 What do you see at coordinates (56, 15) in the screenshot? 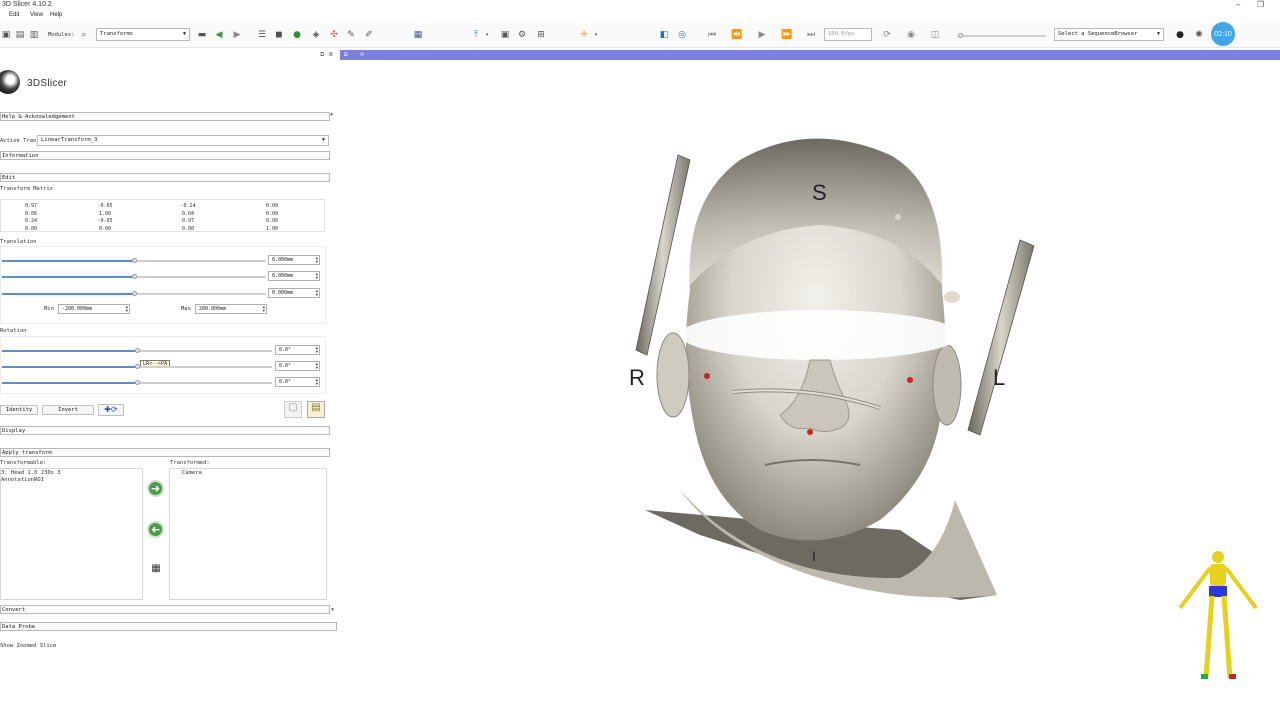
I see `menu-help: Help` at bounding box center [56, 15].